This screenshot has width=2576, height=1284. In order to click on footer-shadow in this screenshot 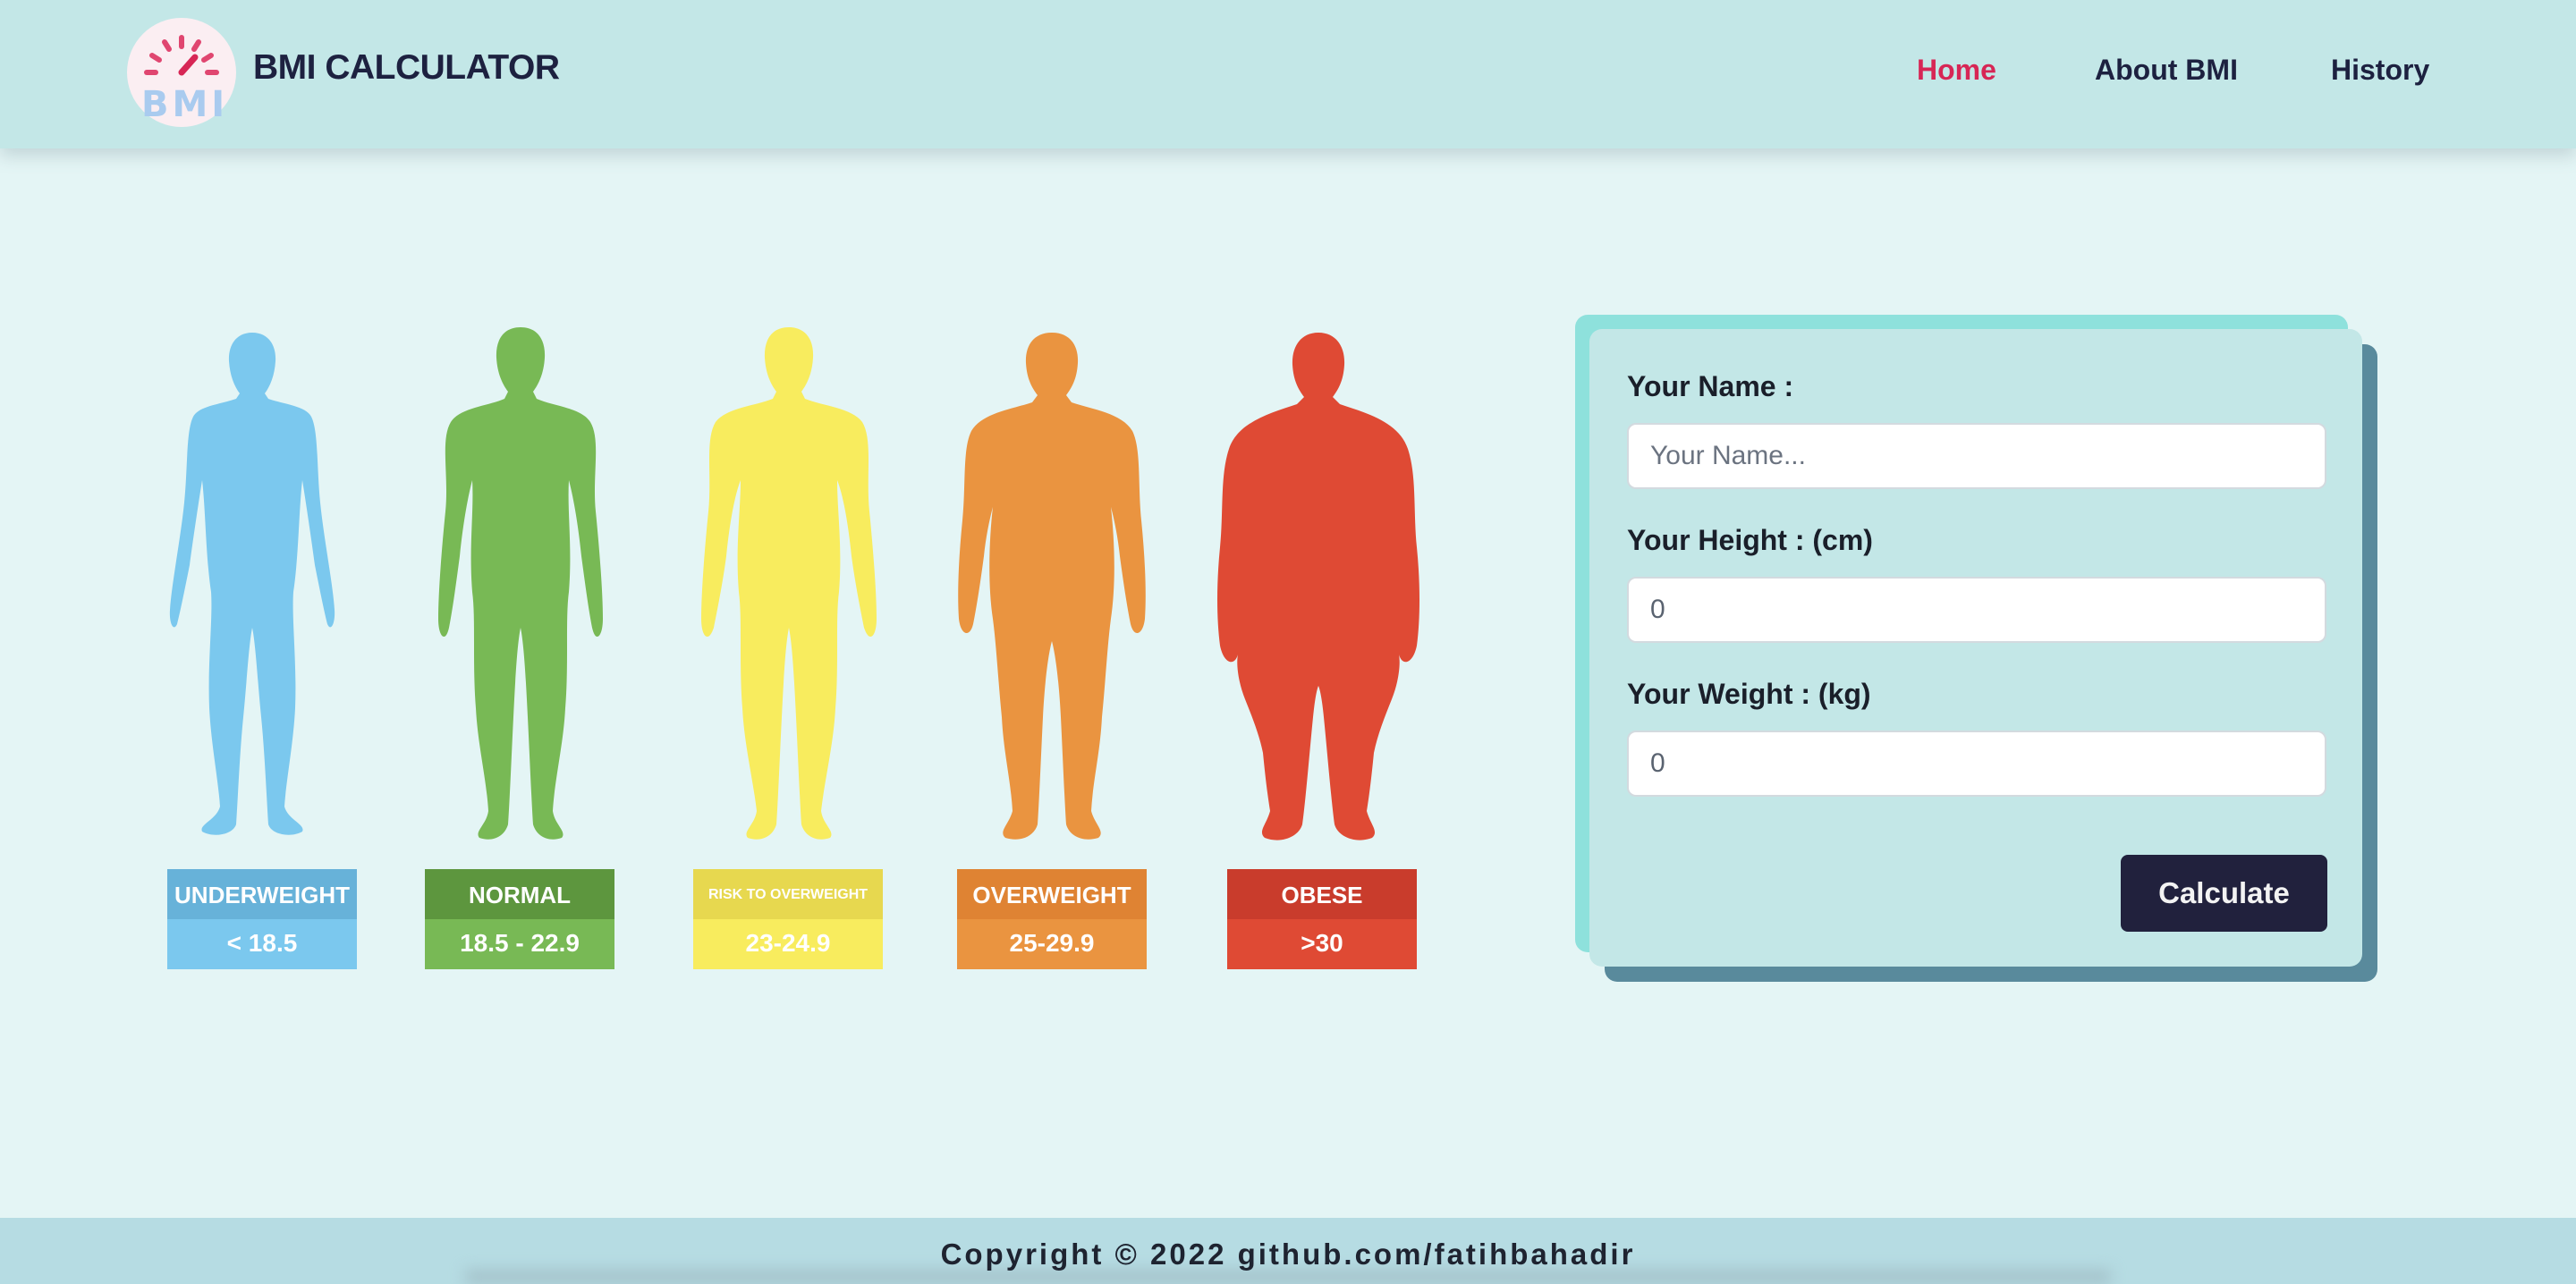, I will do `click(1288, 1277)`.